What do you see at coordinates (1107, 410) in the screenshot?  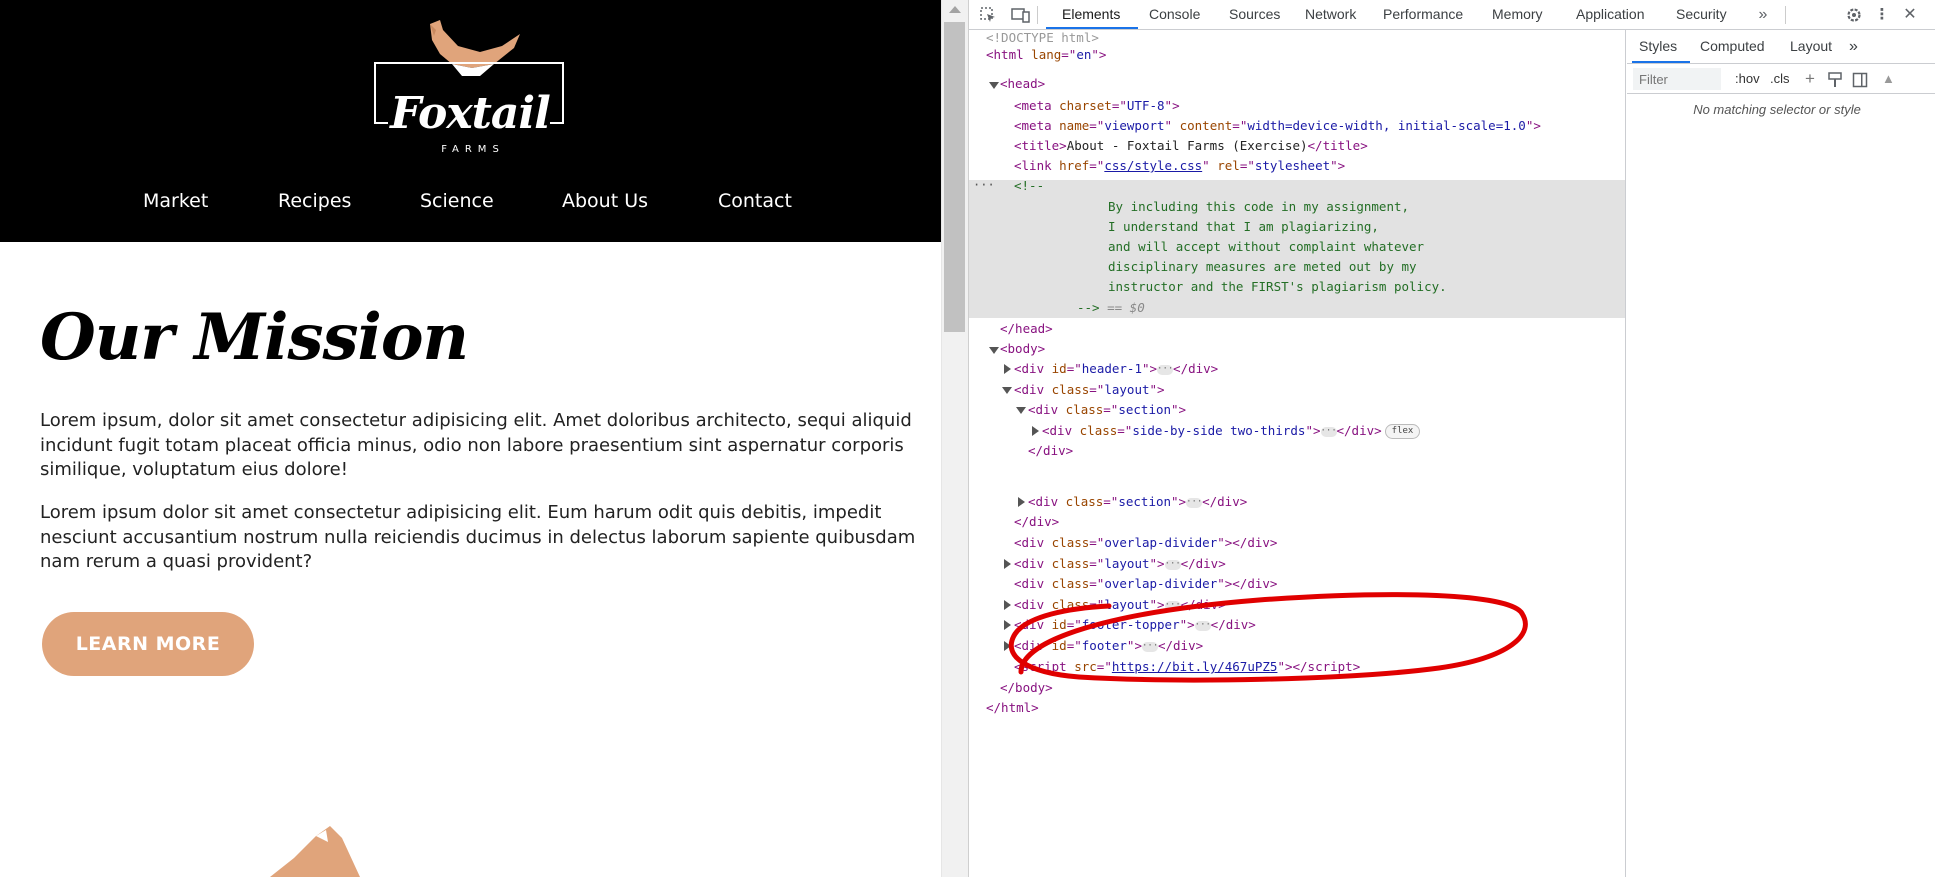 I see `dom-line-section: <div class="section">` at bounding box center [1107, 410].